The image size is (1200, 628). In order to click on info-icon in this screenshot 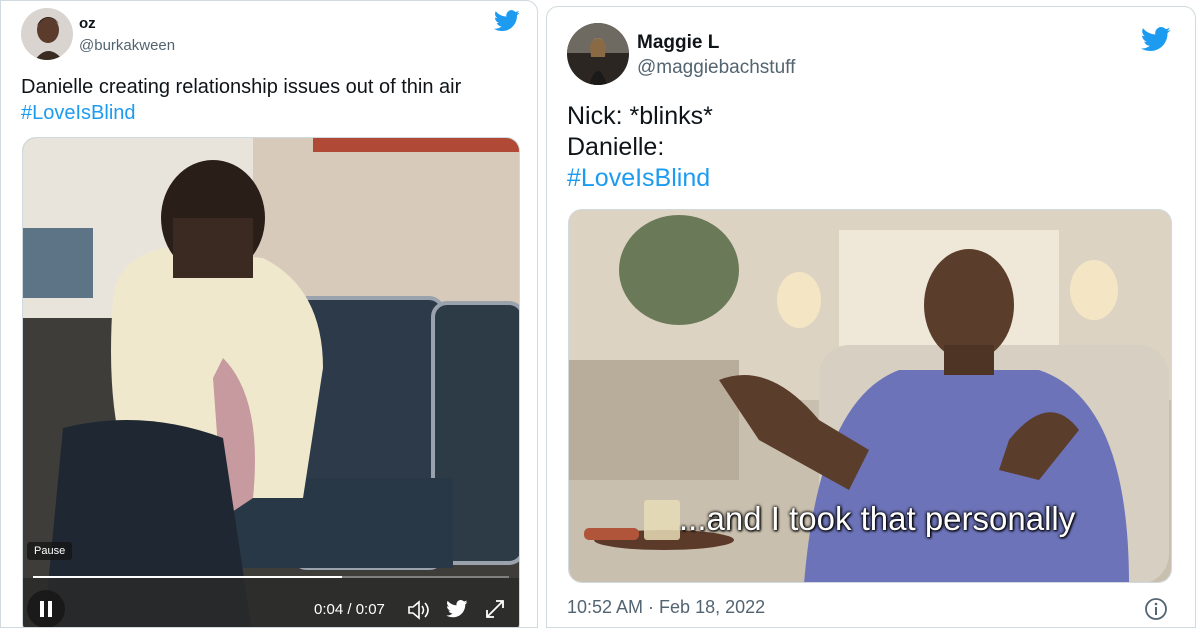, I will do `click(1156, 611)`.